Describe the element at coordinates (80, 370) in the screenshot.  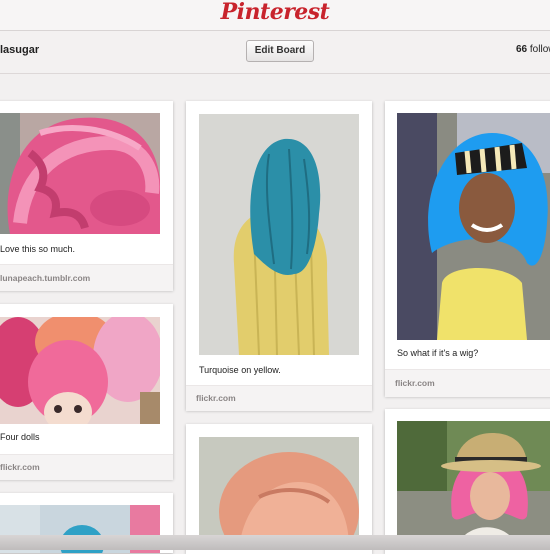
I see `pink-haired-dolls-photo` at that location.